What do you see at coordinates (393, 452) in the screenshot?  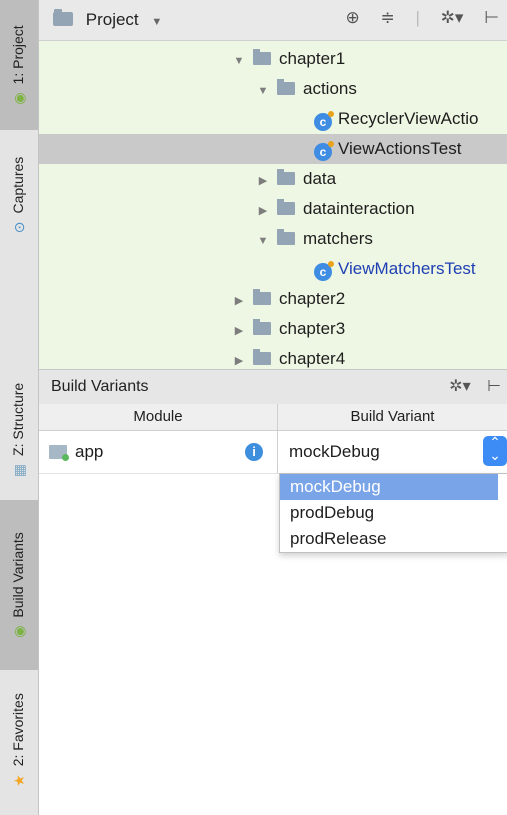 I see `build-variant-select: mockDebug ⌃ ⌄` at bounding box center [393, 452].